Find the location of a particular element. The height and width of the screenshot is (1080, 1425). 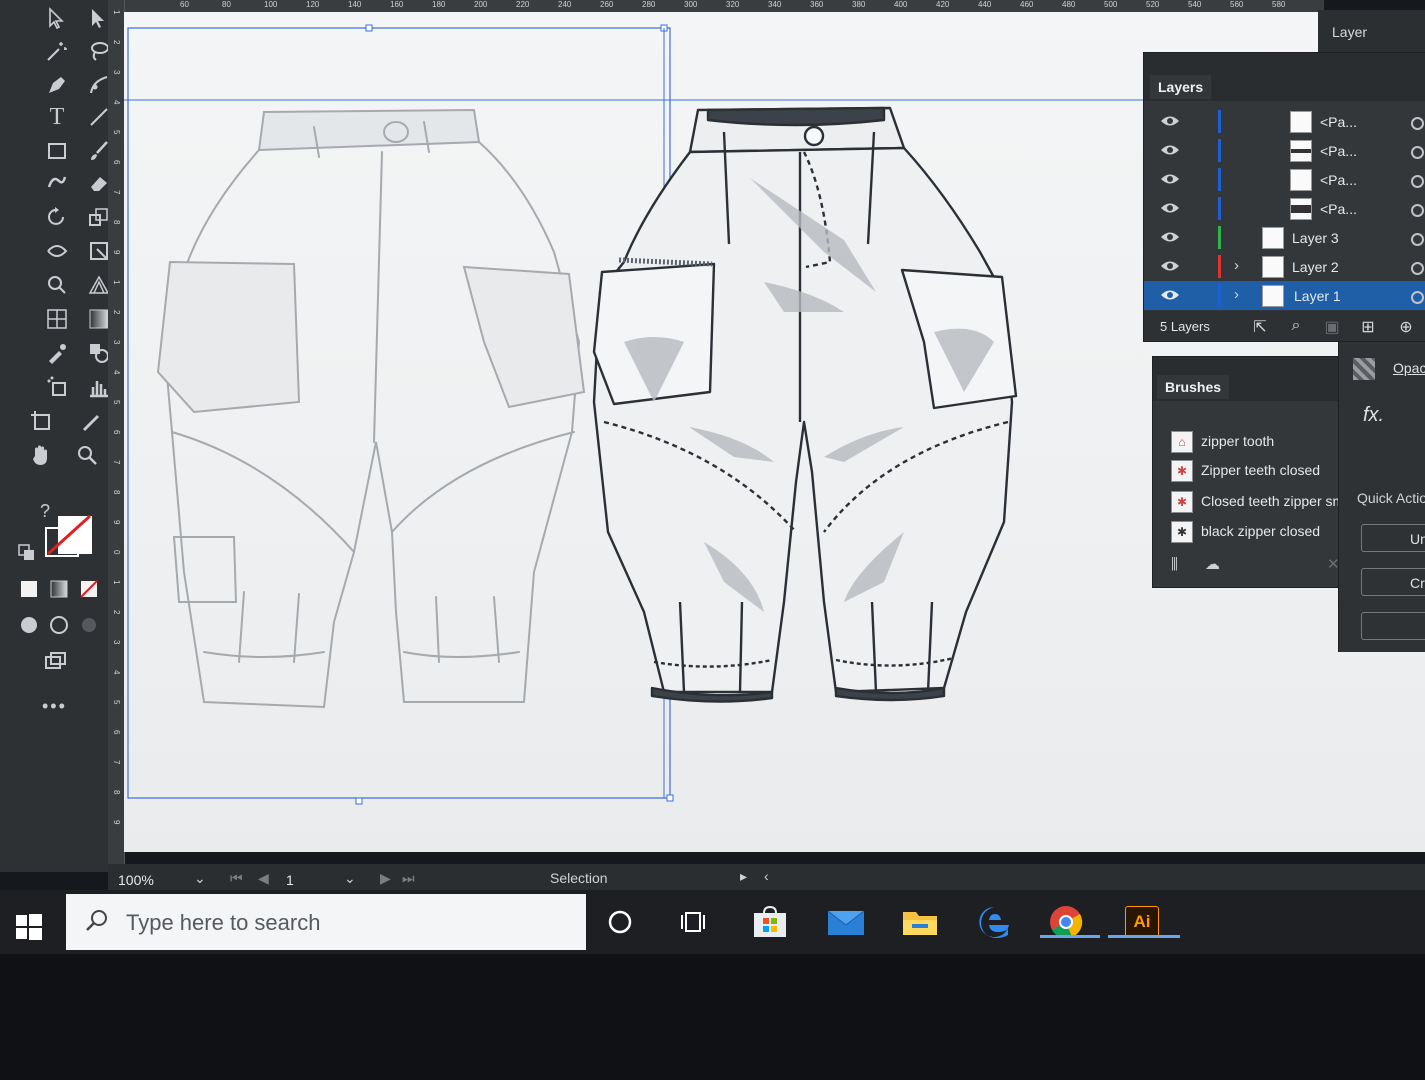

magic-wand-tool-icon is located at coordinates (57, 51).